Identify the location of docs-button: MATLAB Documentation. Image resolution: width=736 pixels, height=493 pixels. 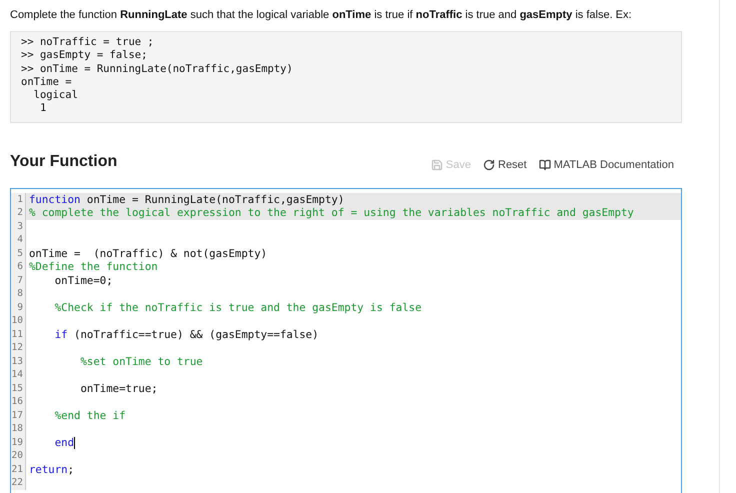
(606, 164).